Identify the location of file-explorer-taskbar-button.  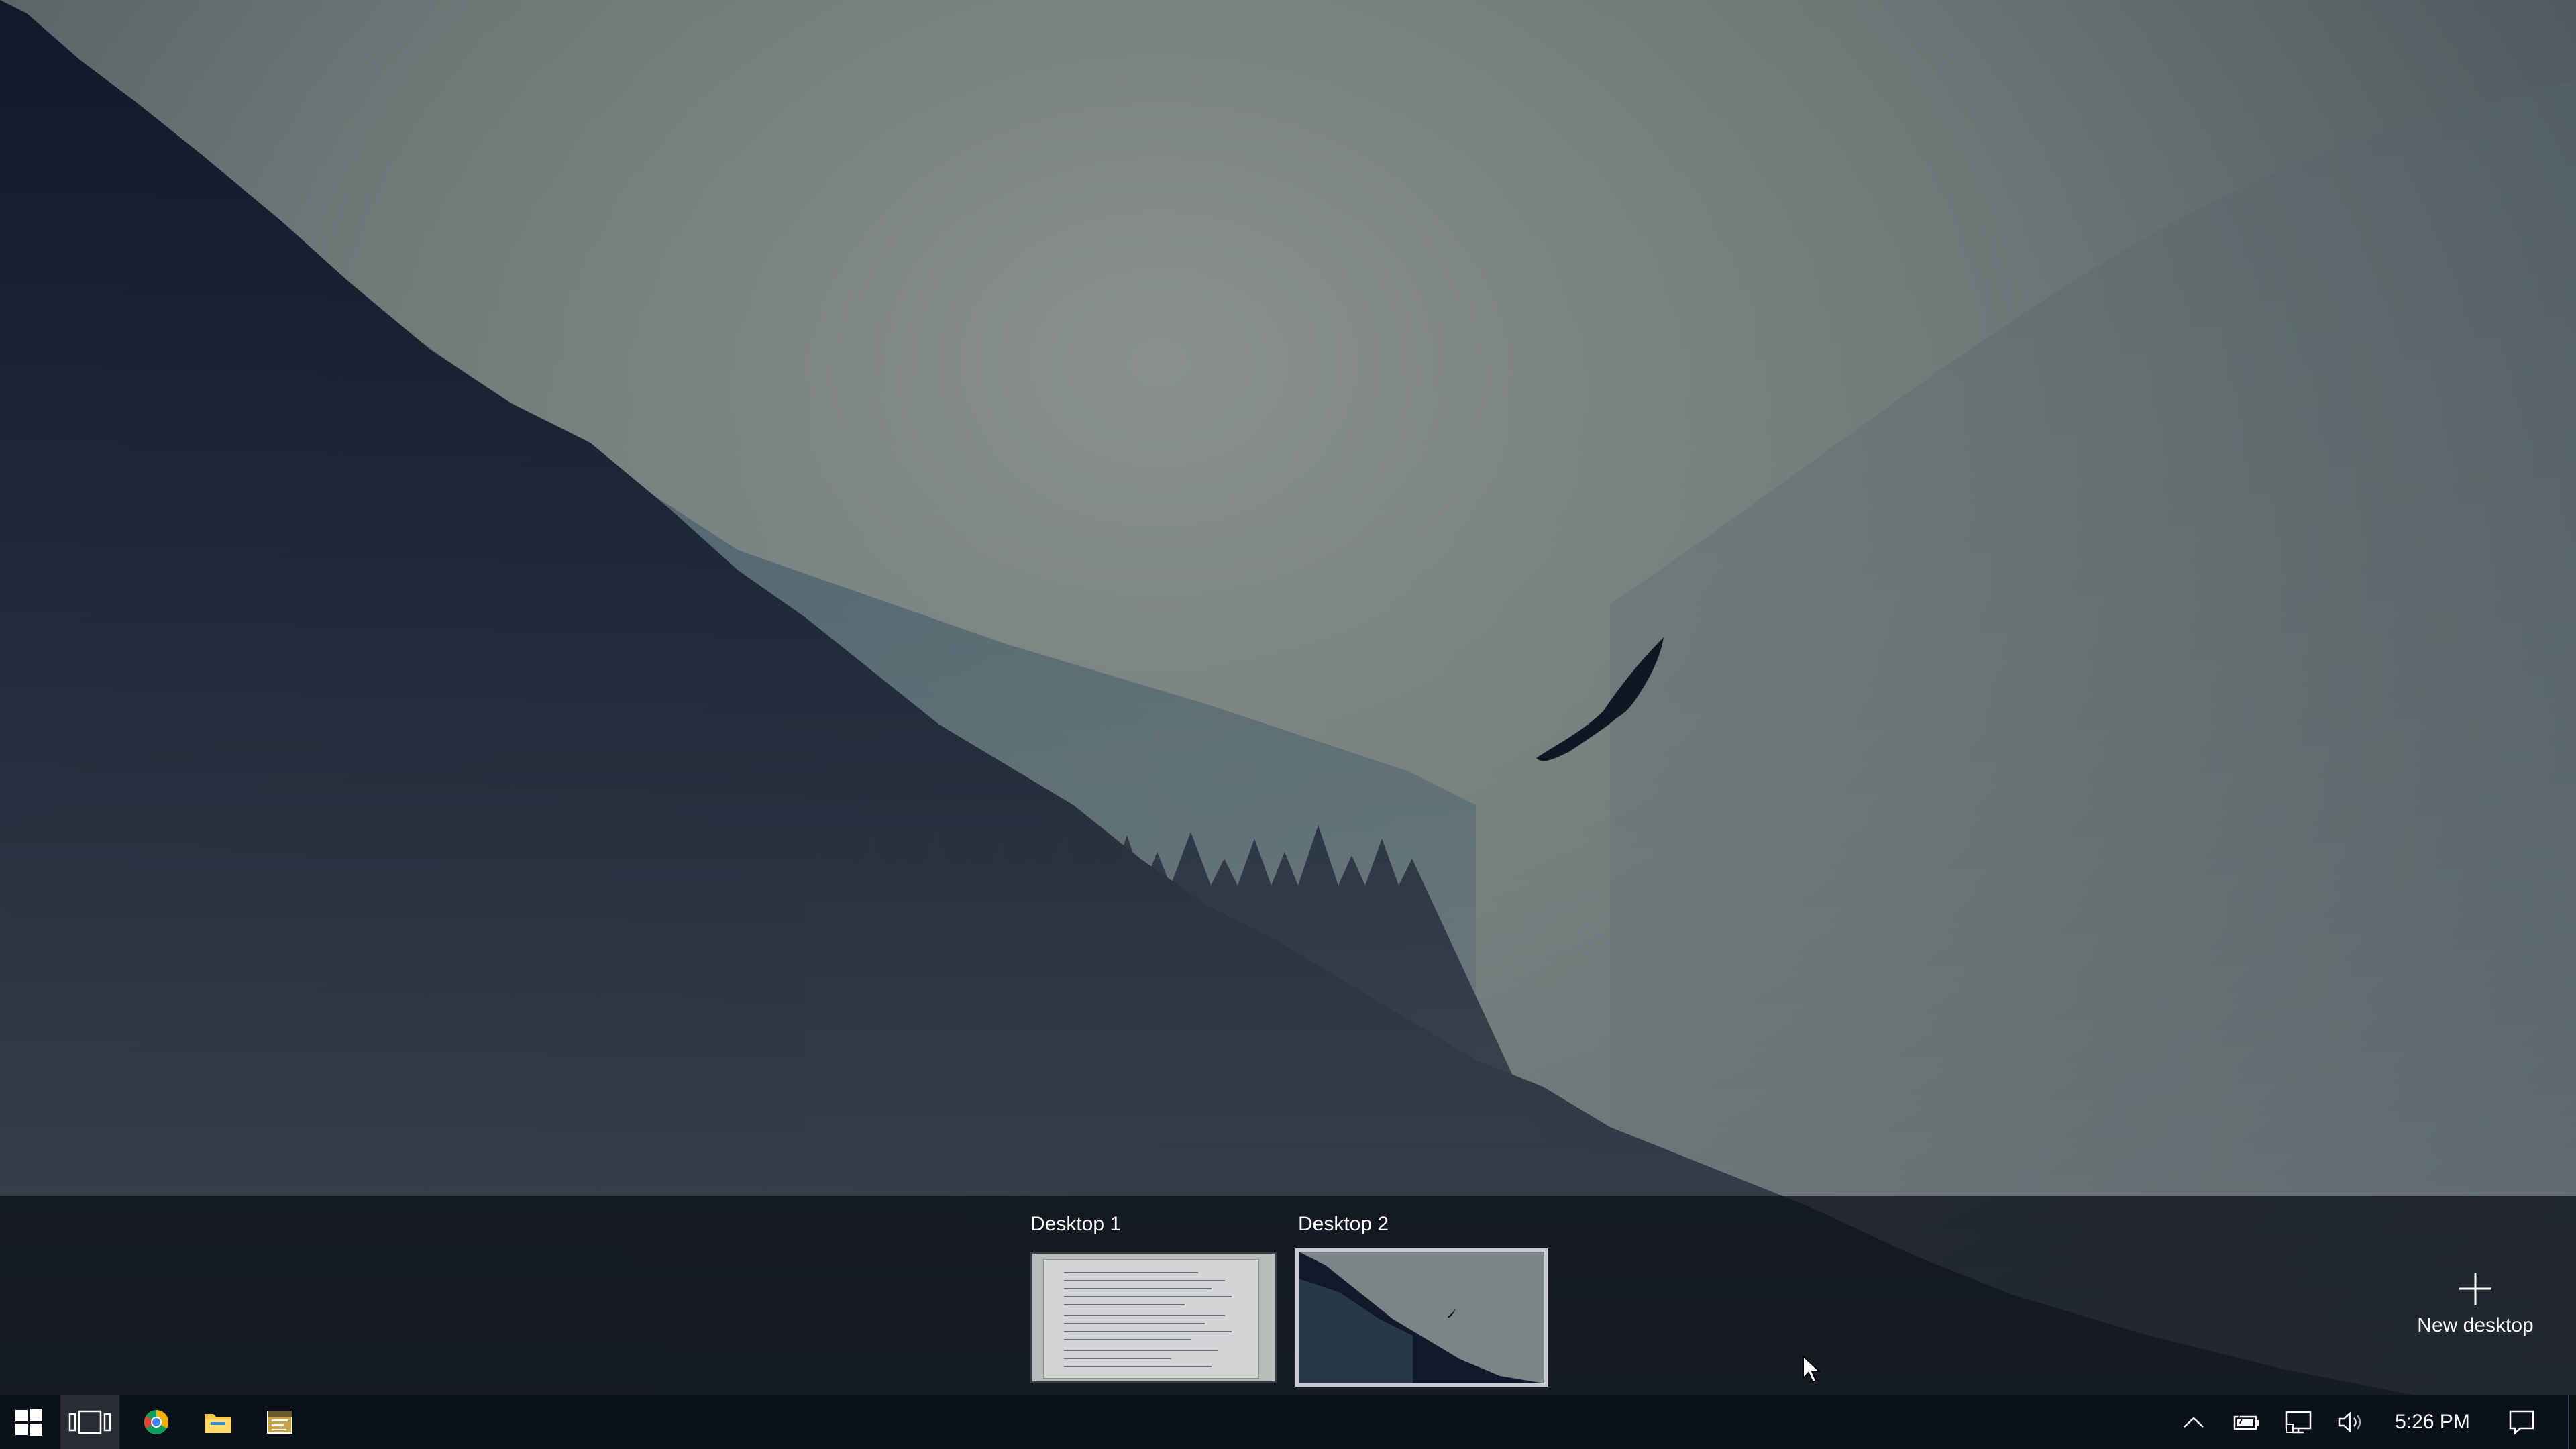
(218, 1422).